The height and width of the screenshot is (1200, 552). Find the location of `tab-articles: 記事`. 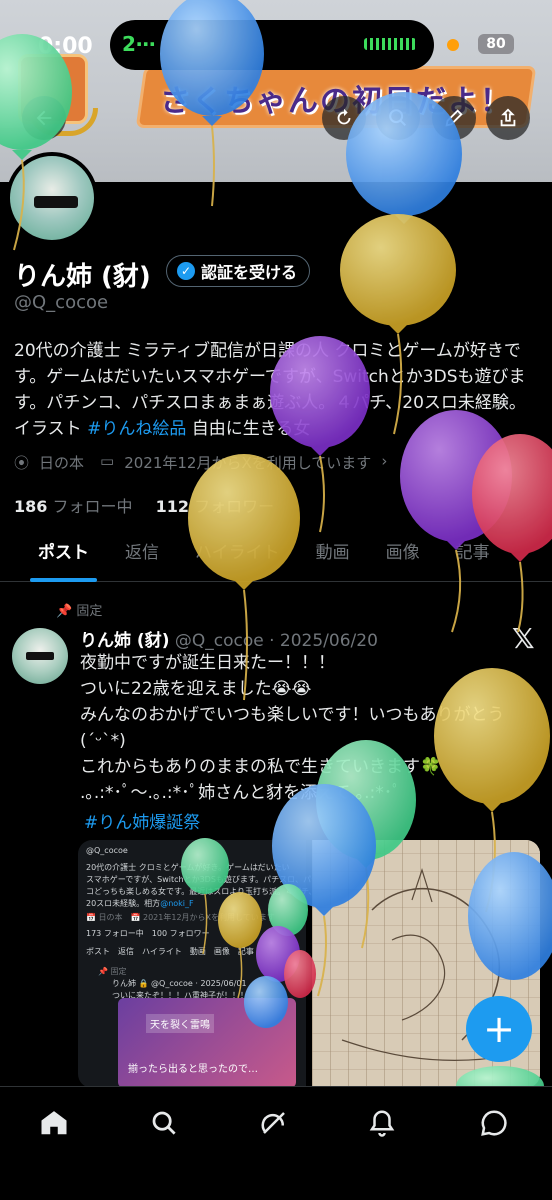

tab-articles: 記事 is located at coordinates (475, 555).